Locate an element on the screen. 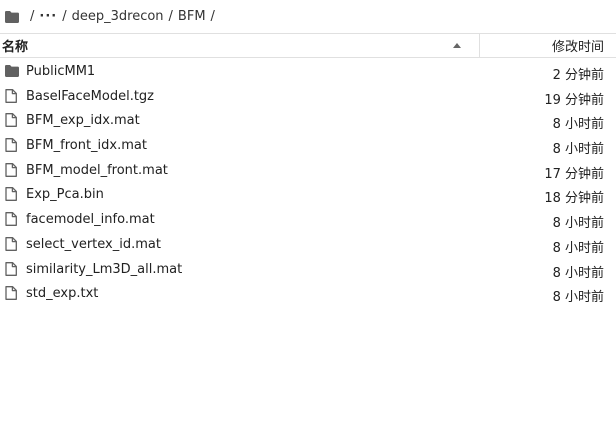  file-modified-time: 17 分钟前 is located at coordinates (574, 174).